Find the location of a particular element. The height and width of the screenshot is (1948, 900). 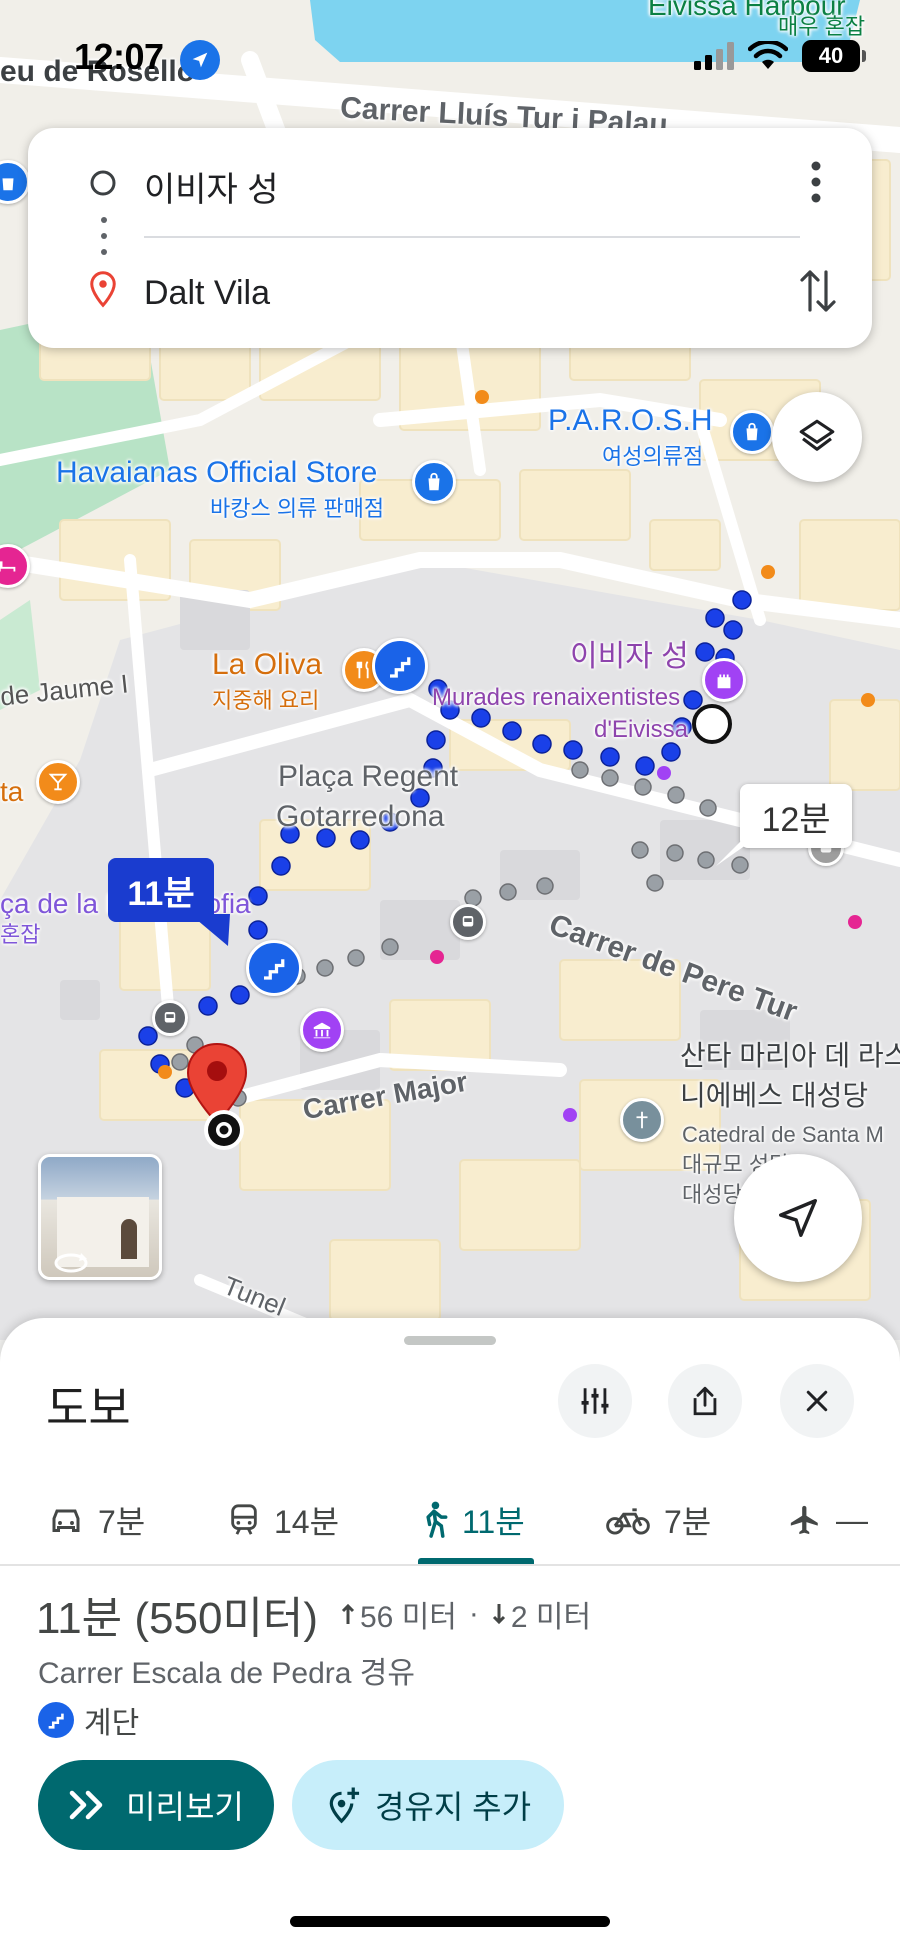

tab-bike: 7분 is located at coordinates (658, 1520).